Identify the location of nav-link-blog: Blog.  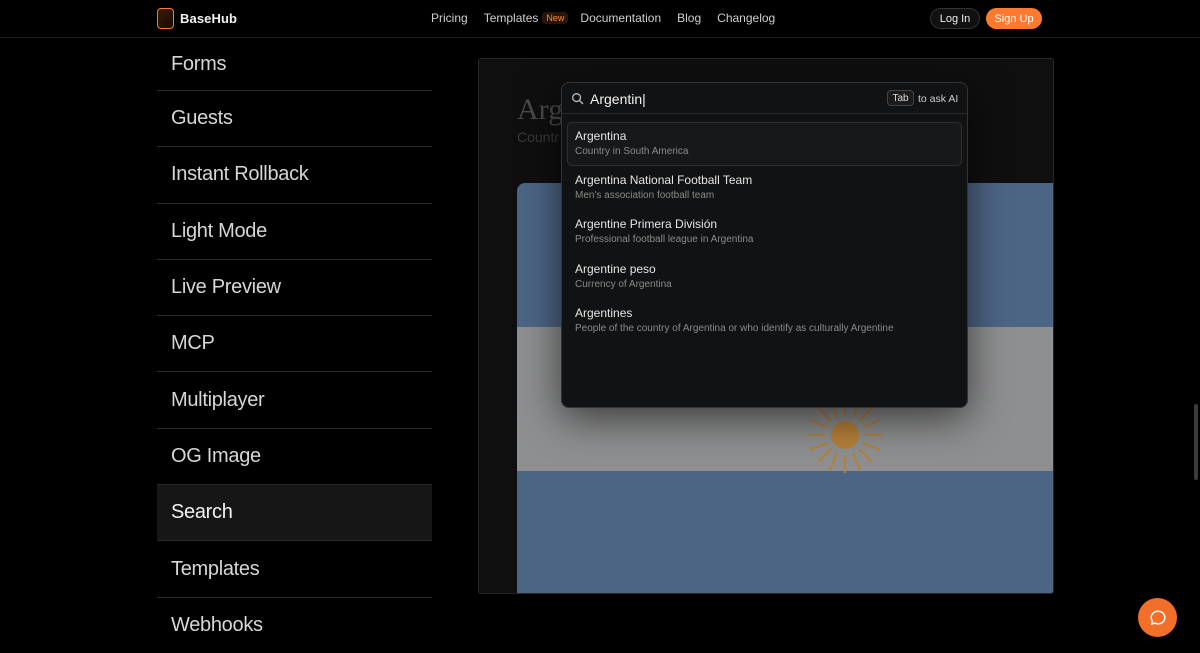
(689, 18).